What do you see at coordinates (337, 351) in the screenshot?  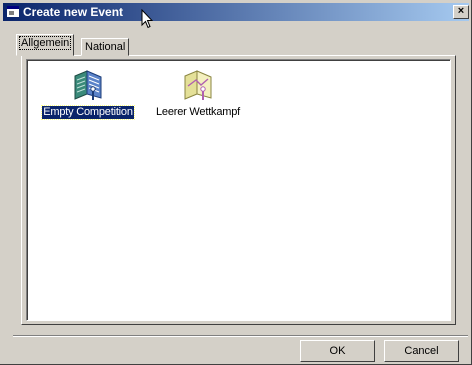 I see `ok-button: OK` at bounding box center [337, 351].